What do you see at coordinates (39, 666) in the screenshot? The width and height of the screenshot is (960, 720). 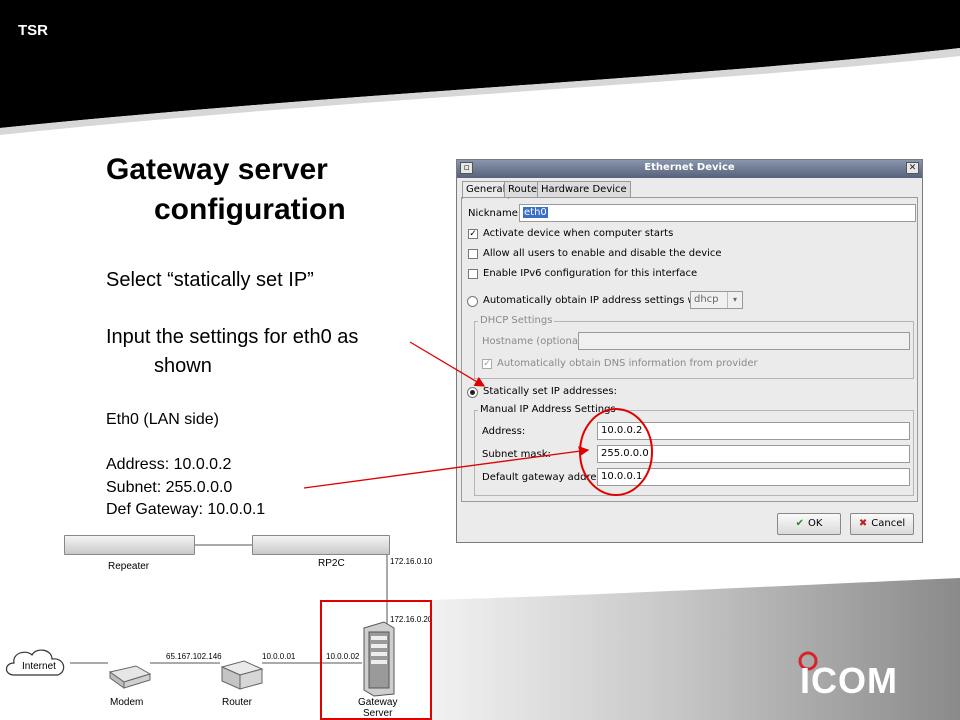 I see `internet-label: Internet` at bounding box center [39, 666].